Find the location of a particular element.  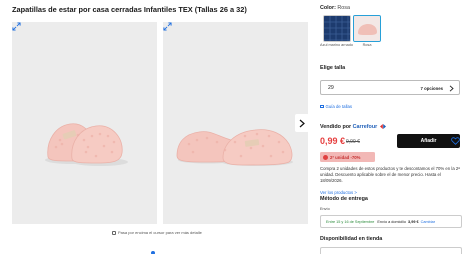

pink-slipper-swatch is located at coordinates (367, 28).